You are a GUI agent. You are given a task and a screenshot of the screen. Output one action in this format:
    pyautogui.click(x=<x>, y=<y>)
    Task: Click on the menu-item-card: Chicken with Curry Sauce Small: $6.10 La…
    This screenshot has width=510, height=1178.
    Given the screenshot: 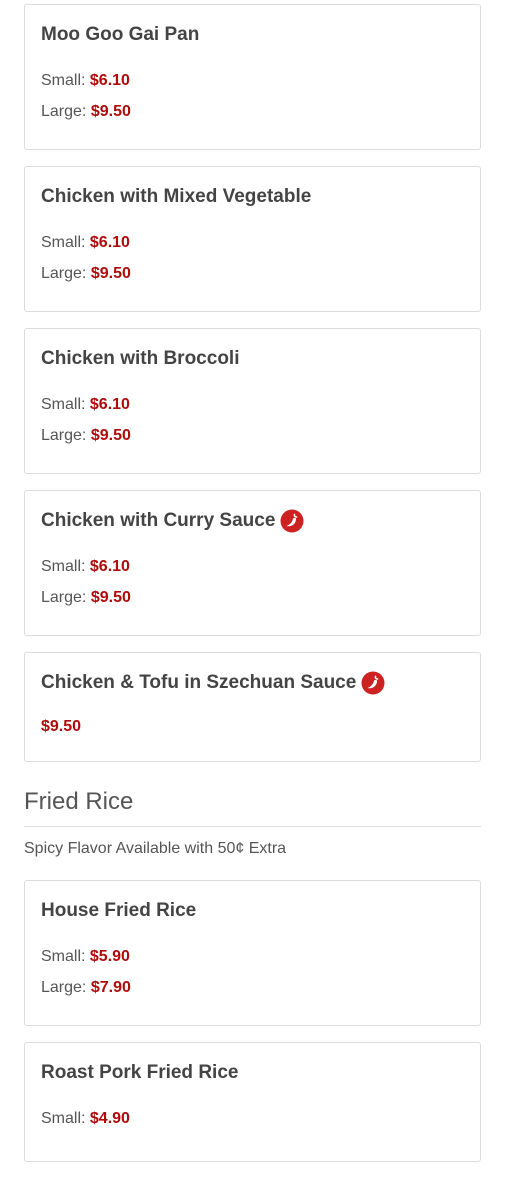 What is the action you would take?
    pyautogui.click(x=252, y=563)
    